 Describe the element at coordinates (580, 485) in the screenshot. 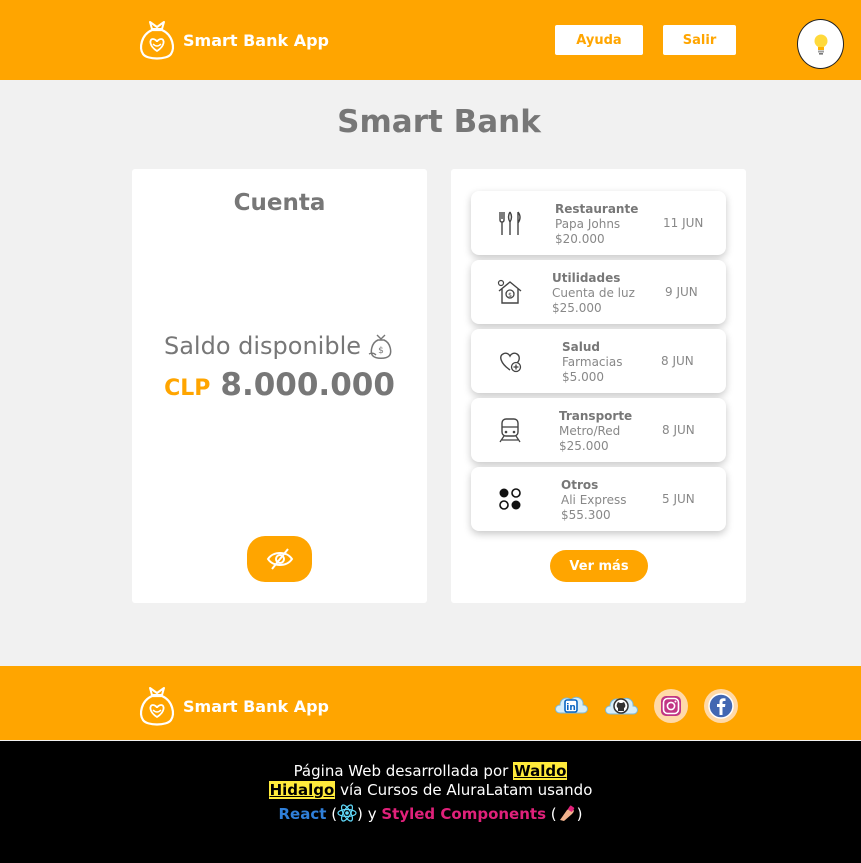

I see `transaction-category: Otros` at that location.